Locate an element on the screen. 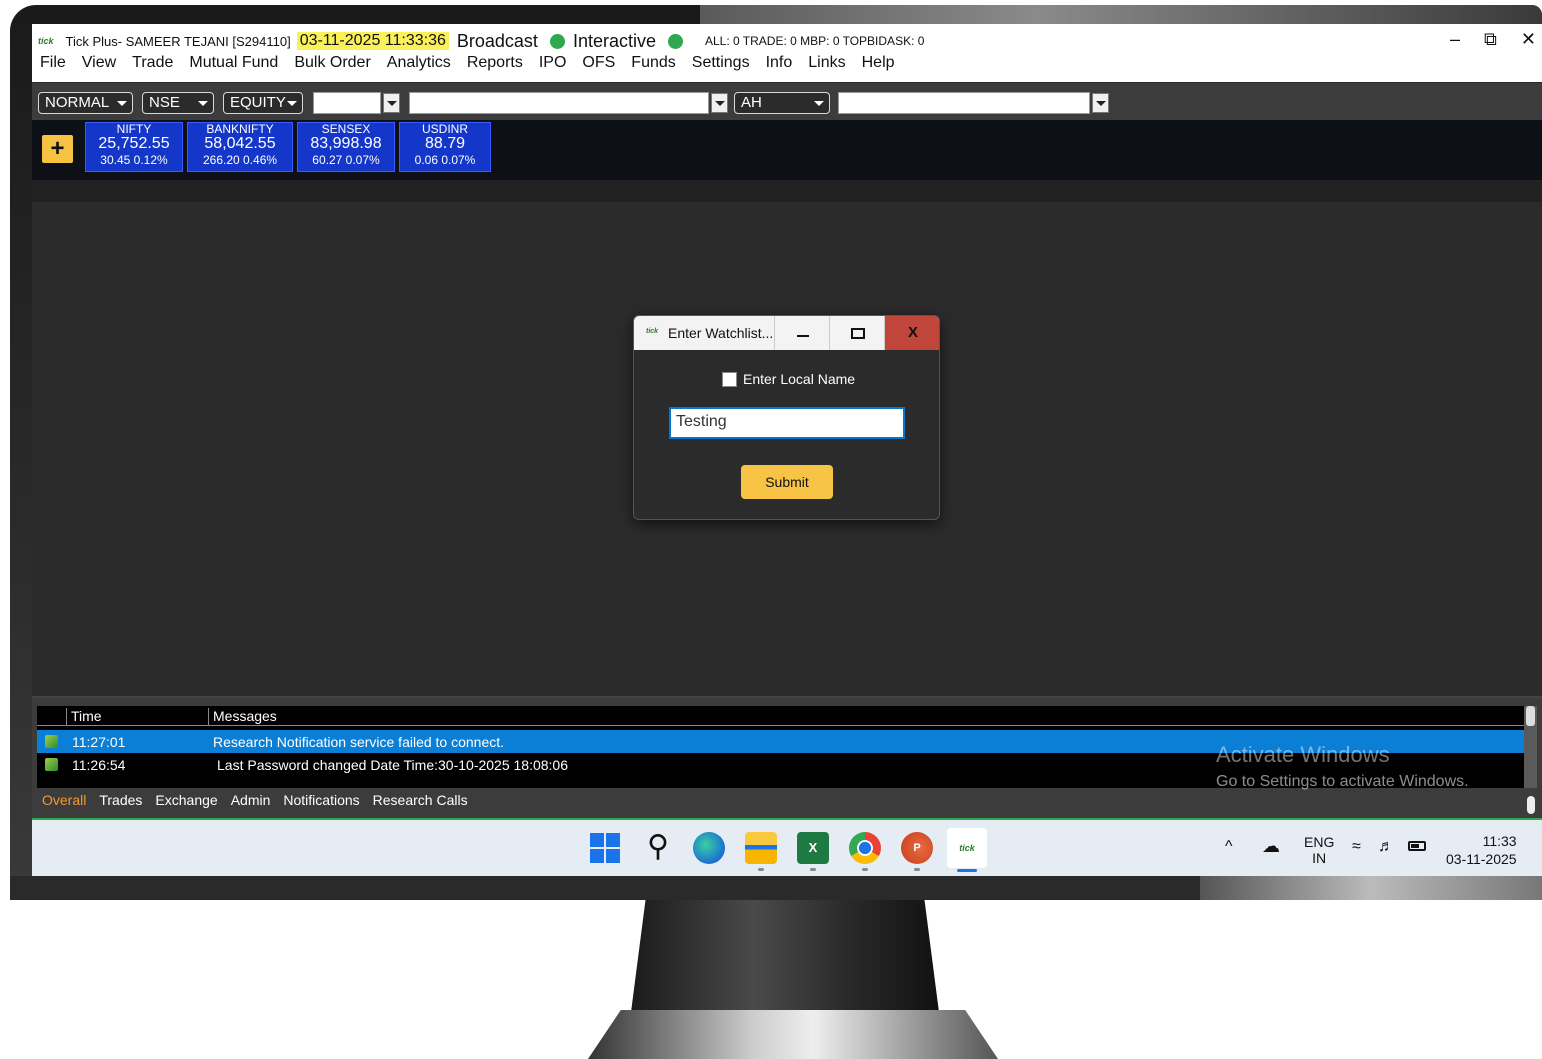 Image resolution: width=1542 pixels, height=1059 pixels. extra-dropdown-button is located at coordinates (1100, 103).